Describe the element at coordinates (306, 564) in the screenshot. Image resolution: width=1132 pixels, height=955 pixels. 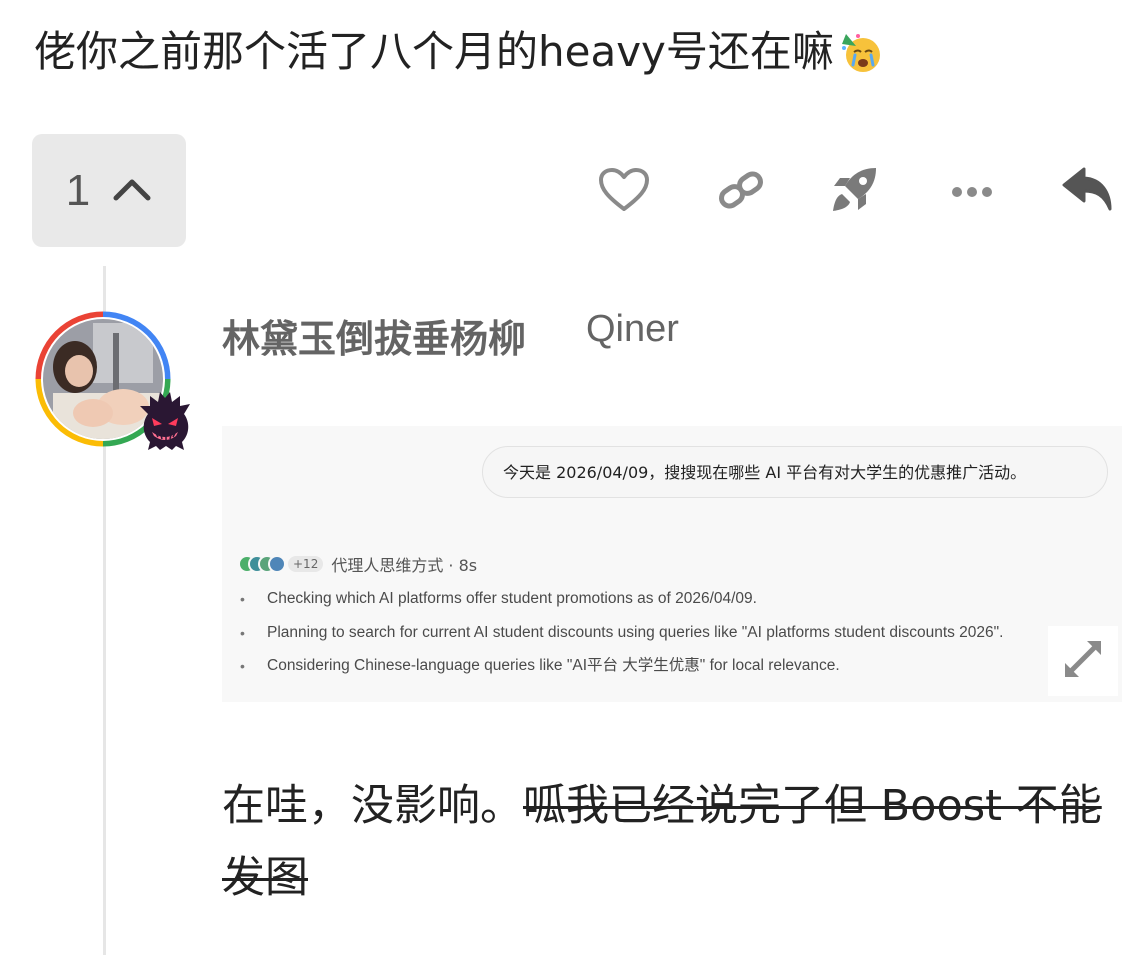
I see `agents-extra-badge: +12` at that location.